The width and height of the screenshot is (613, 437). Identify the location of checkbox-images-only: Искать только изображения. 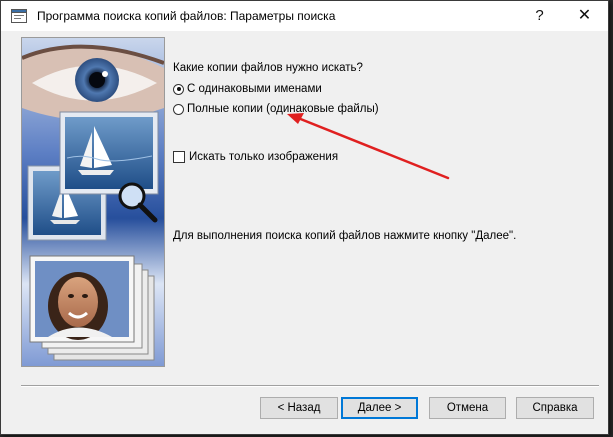
(255, 157).